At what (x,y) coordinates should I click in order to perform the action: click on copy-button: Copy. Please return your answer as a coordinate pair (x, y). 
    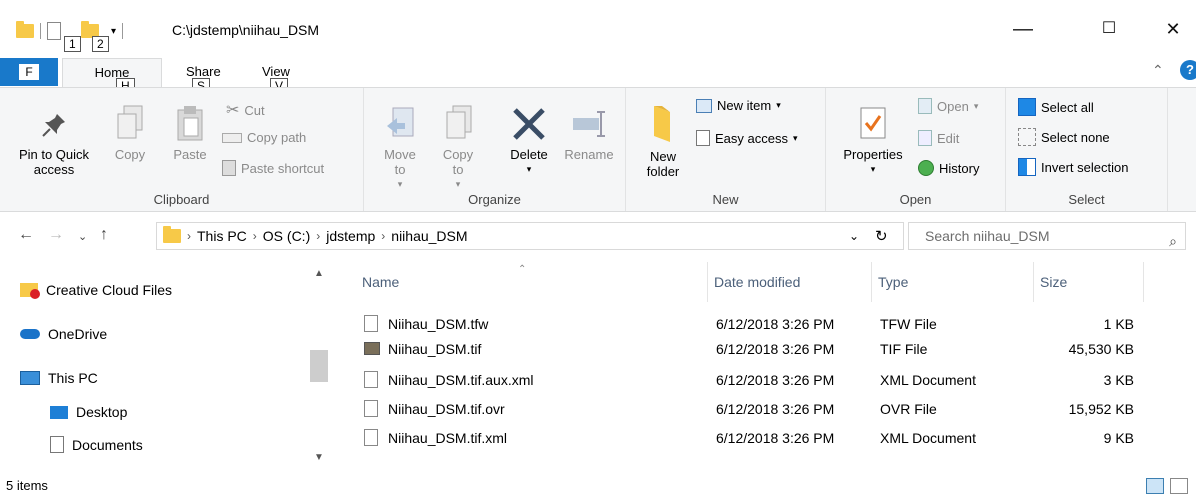
    Looking at the image, I should click on (130, 133).